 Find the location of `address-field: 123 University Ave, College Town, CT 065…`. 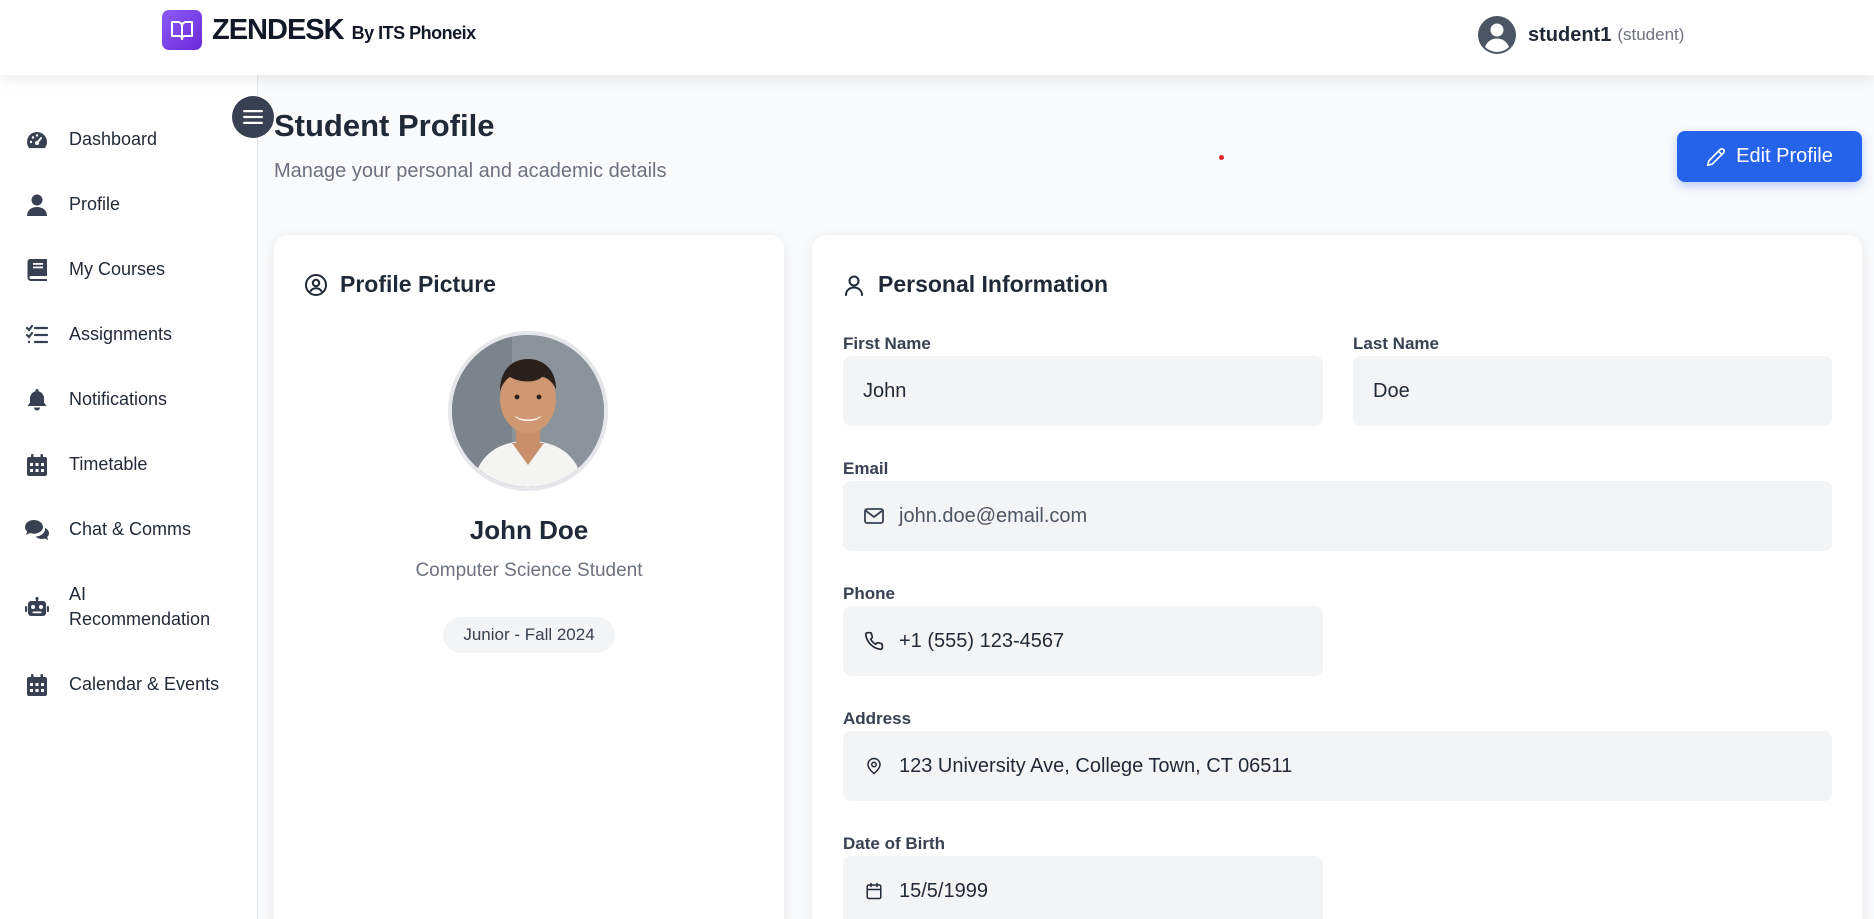

address-field: 123 University Ave, College Town, CT 065… is located at coordinates (1337, 766).